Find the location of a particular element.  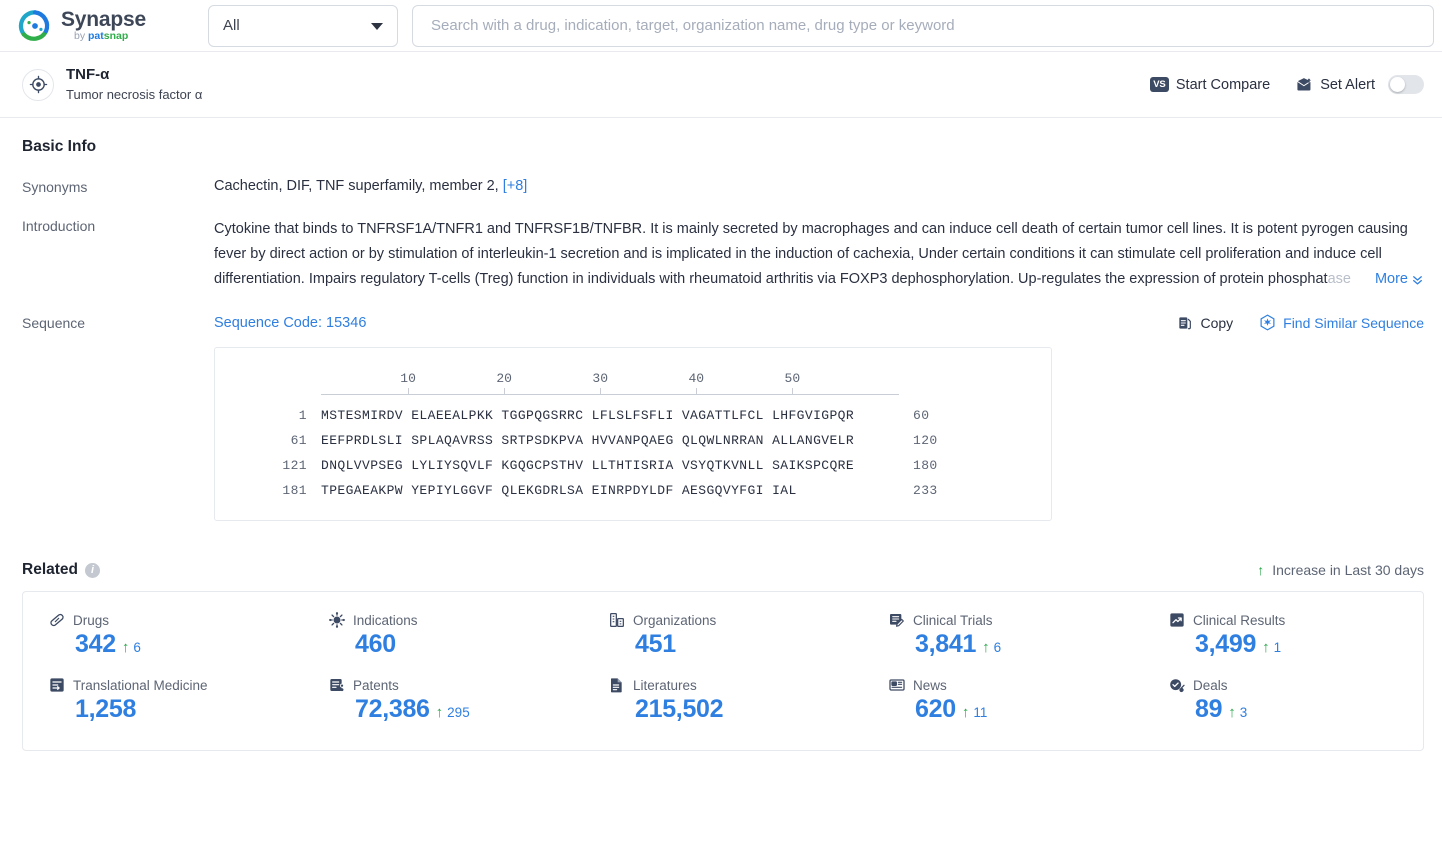

clipboard-edit-icon is located at coordinates (897, 620).